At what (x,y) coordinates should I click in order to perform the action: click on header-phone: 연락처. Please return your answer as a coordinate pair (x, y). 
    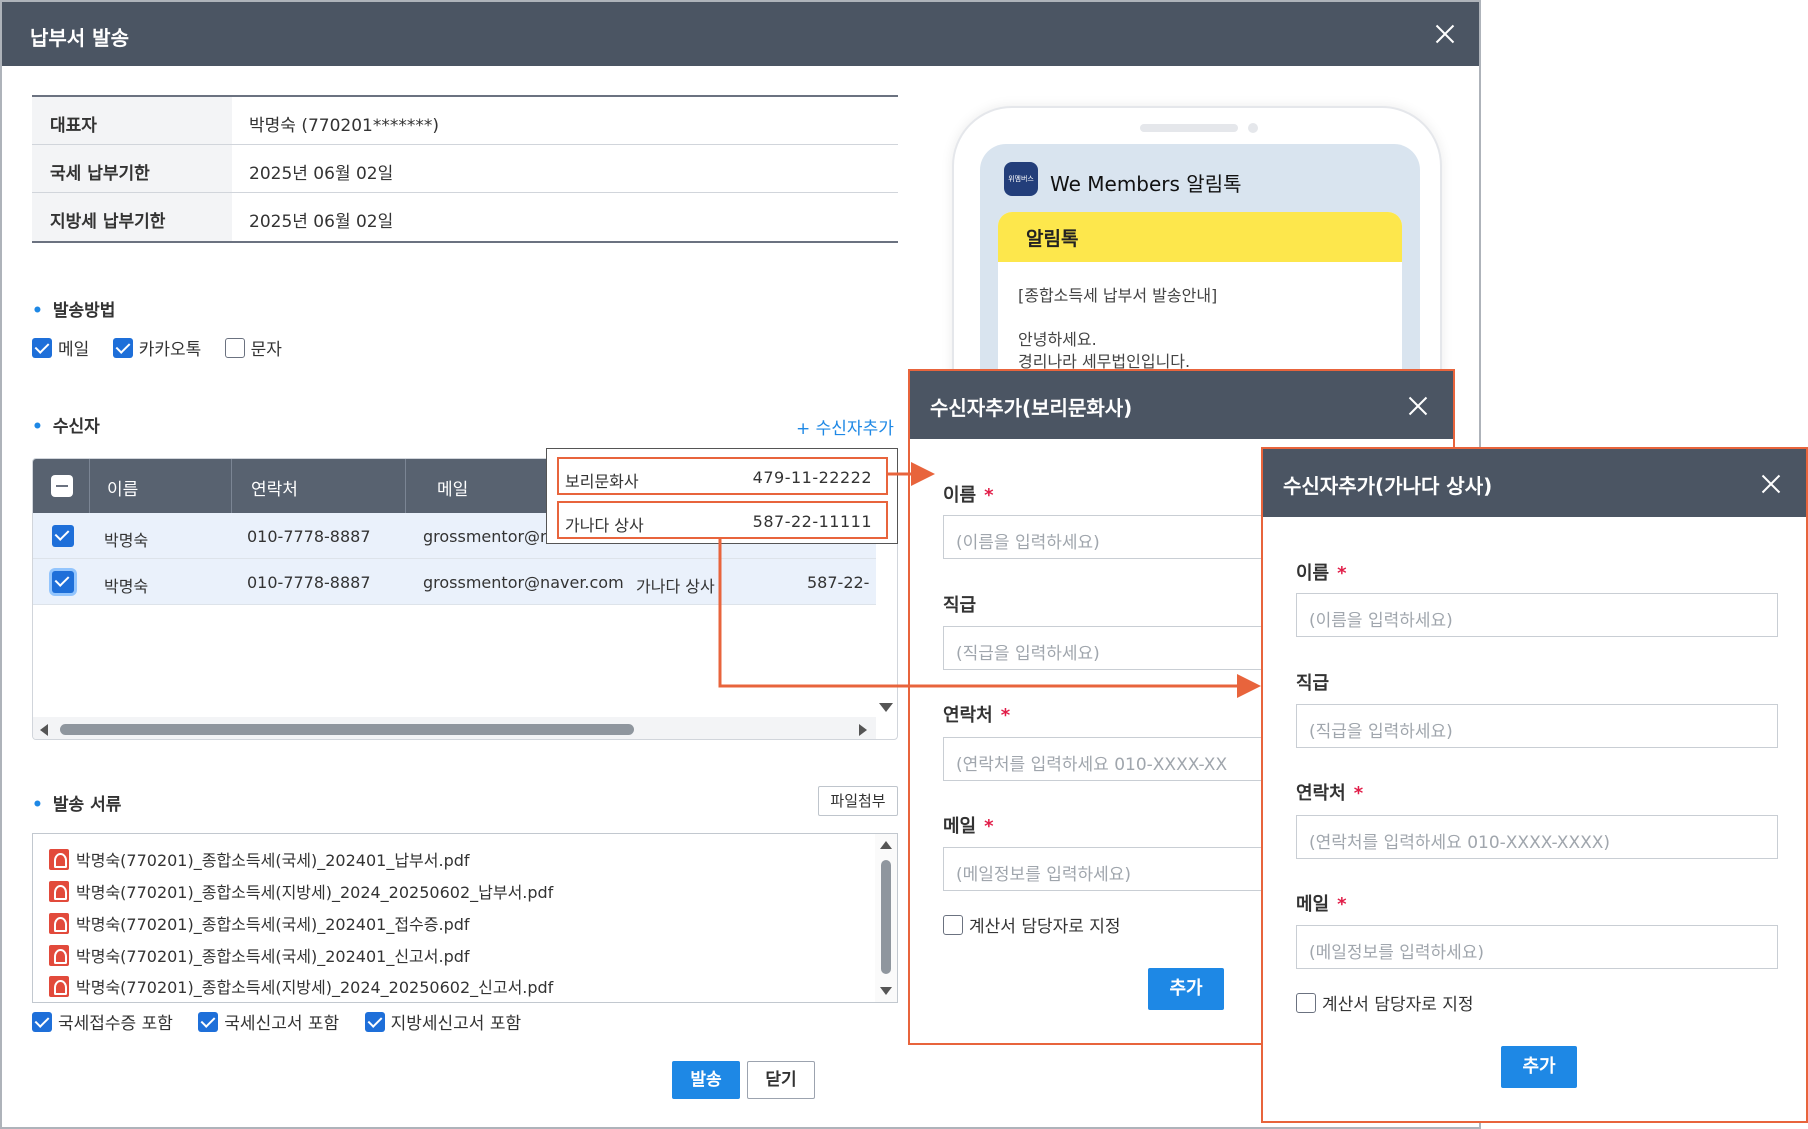
    Looking at the image, I should click on (274, 487).